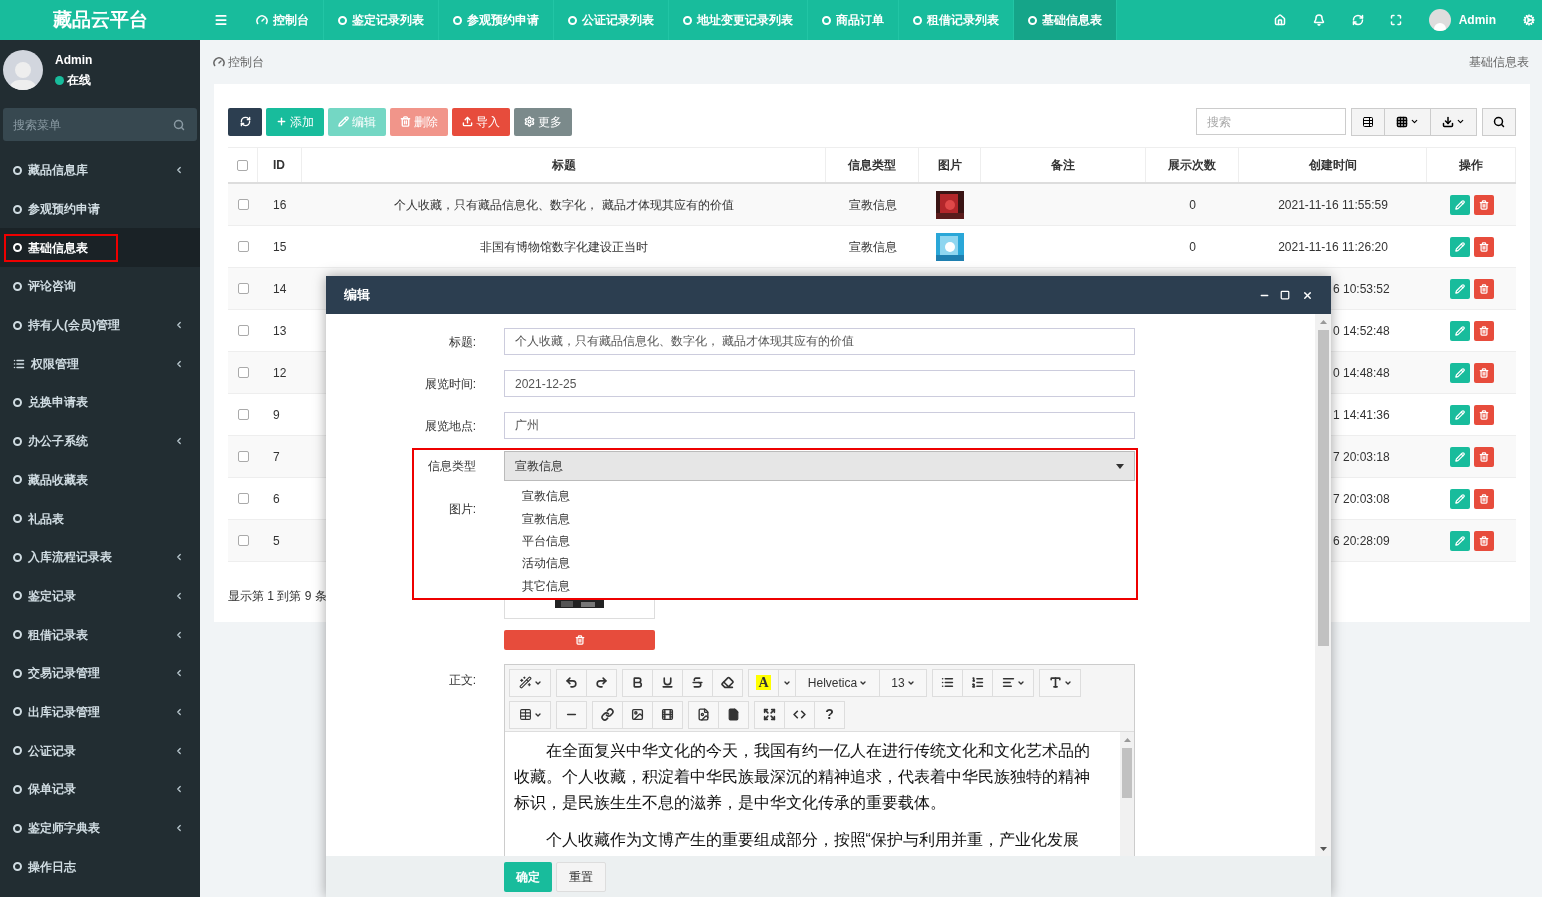 The height and width of the screenshot is (897, 1542). I want to click on more-button: 更多, so click(543, 121).